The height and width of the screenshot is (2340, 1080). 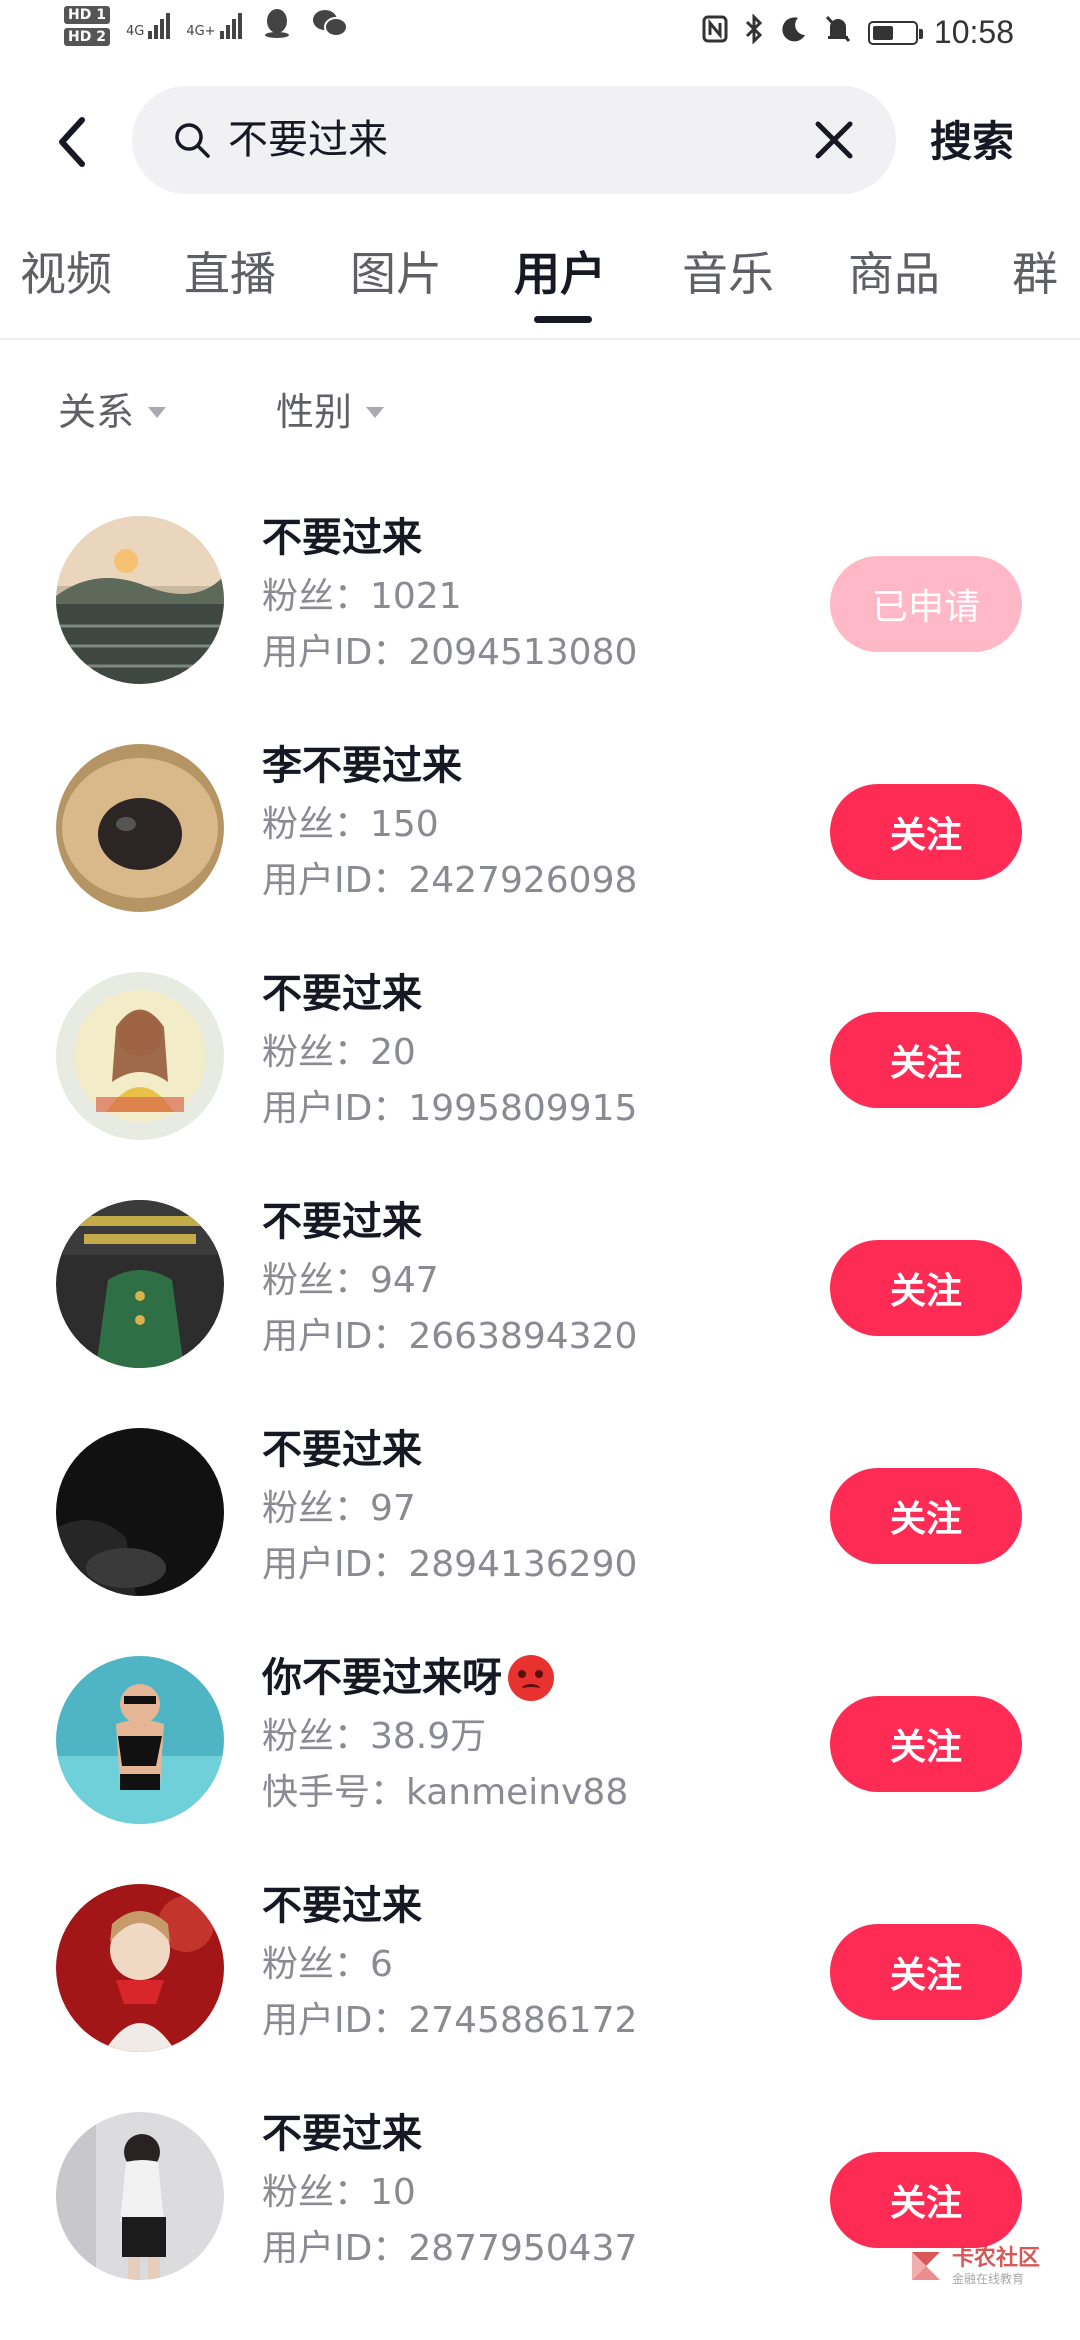 What do you see at coordinates (350, 824) in the screenshot?
I see `follower-count: 粉丝：150` at bounding box center [350, 824].